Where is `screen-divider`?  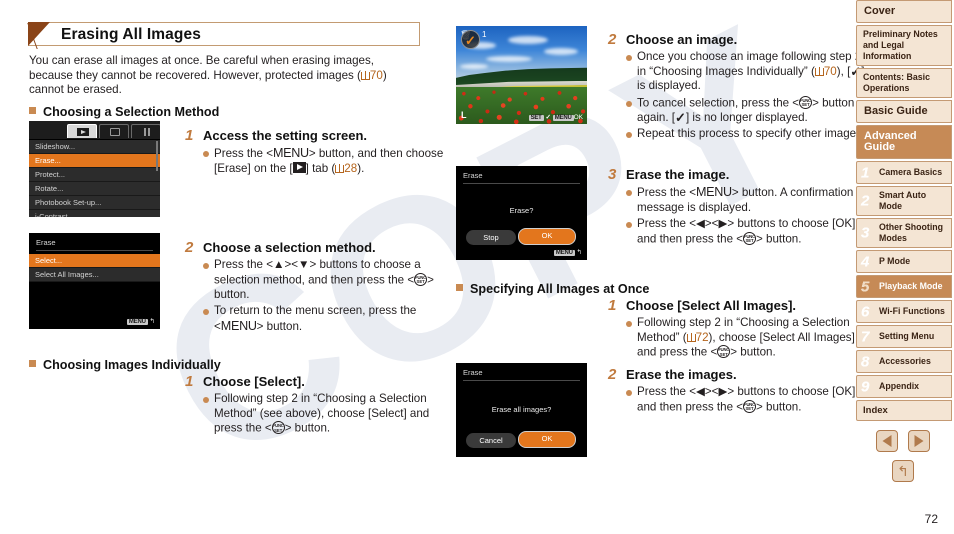
screen-divider is located at coordinates (521, 380).